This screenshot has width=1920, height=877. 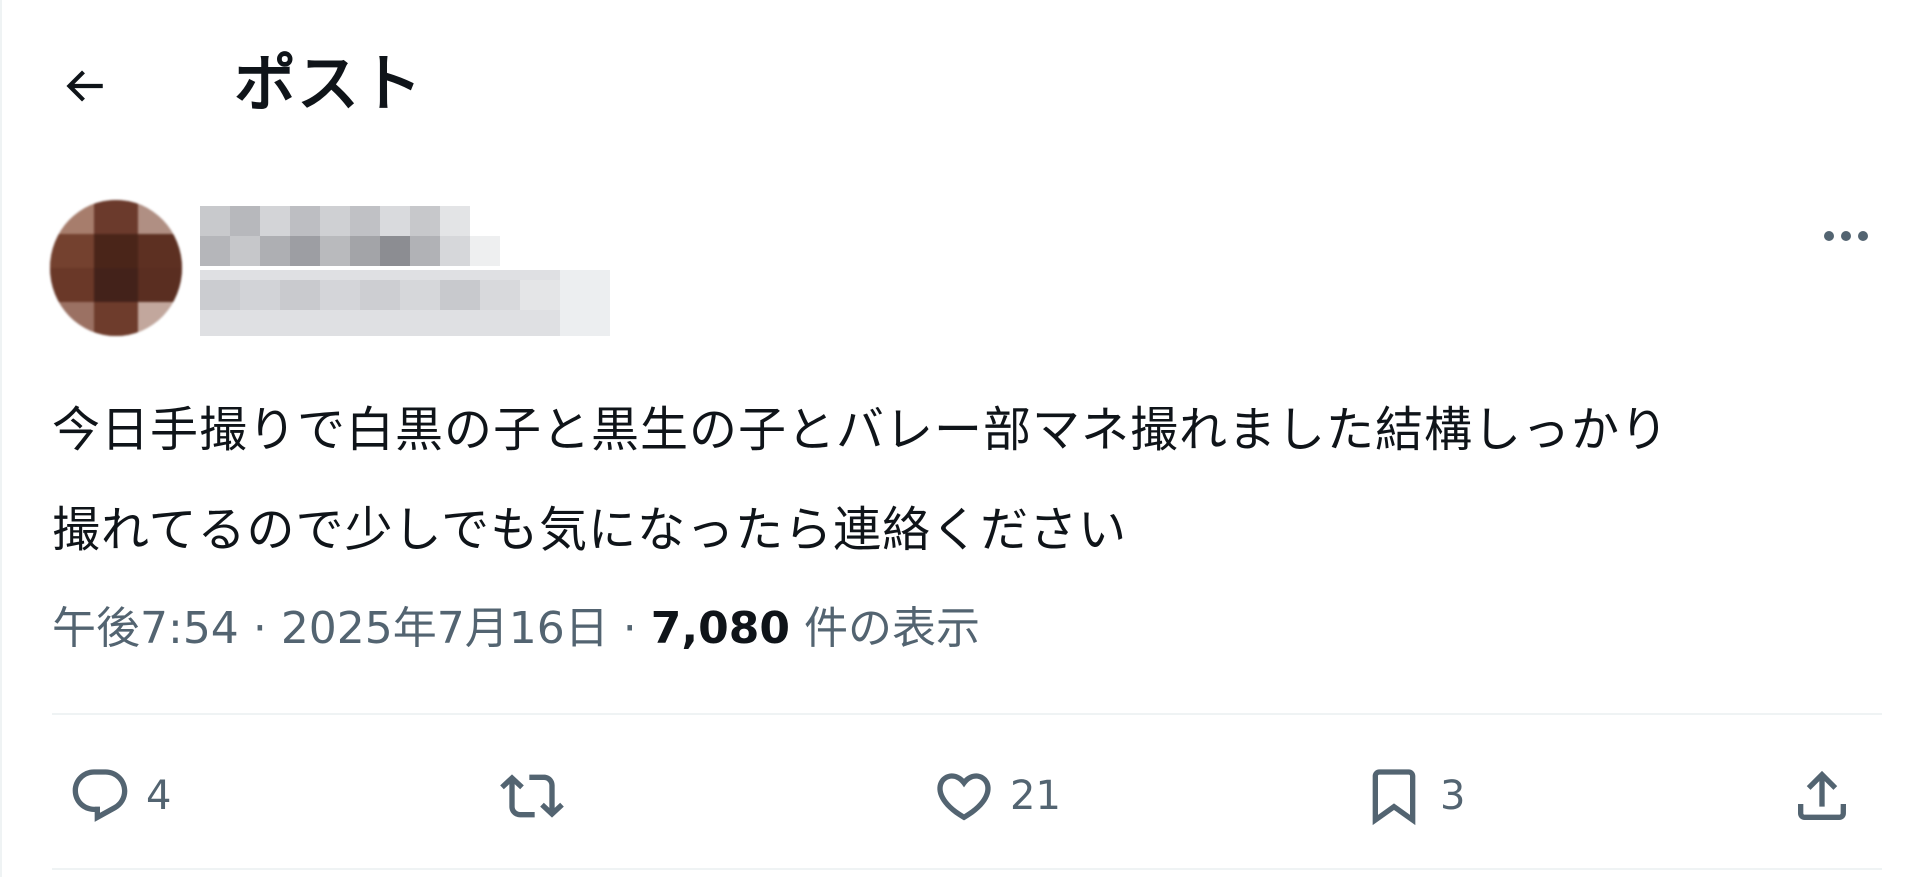 What do you see at coordinates (1035, 796) in the screenshot?
I see `like-count: 21` at bounding box center [1035, 796].